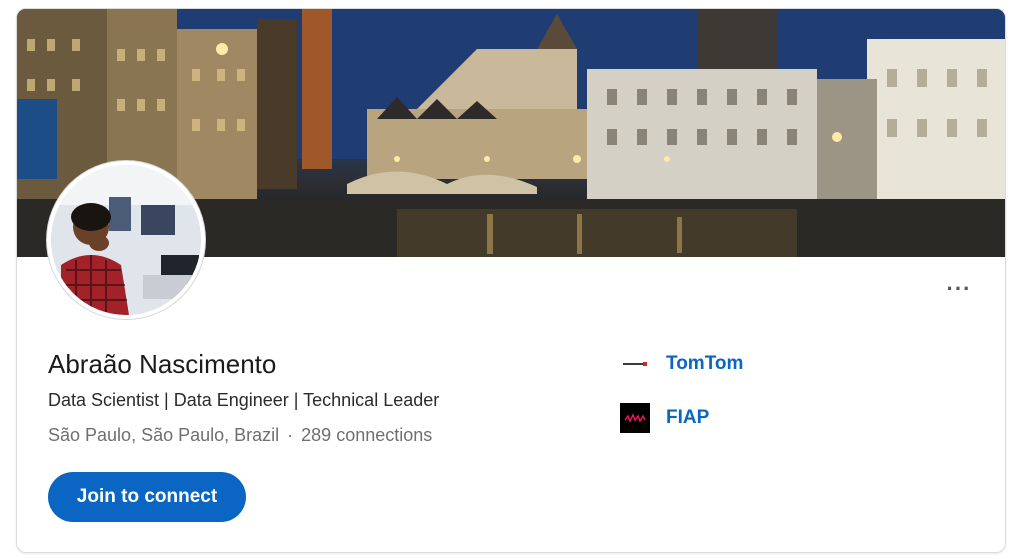 This screenshot has height=559, width=1016. What do you see at coordinates (635, 364) in the screenshot?
I see `tomtom-logo-icon` at bounding box center [635, 364].